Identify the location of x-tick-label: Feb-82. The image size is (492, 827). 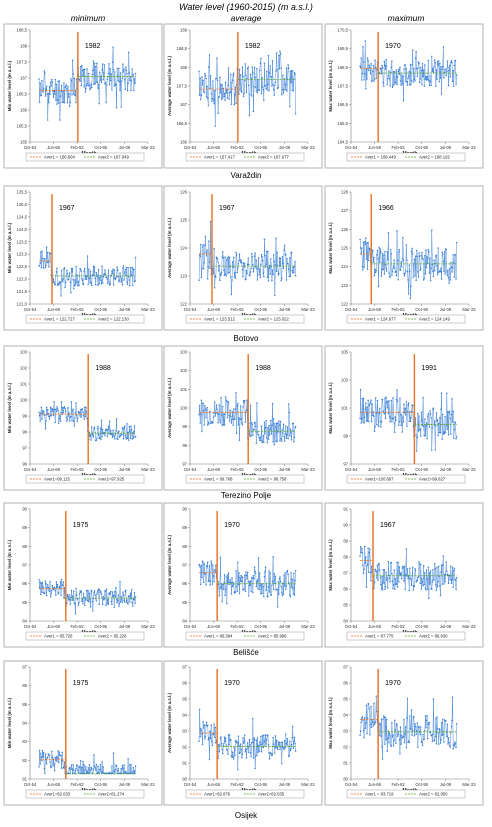
(237, 309).